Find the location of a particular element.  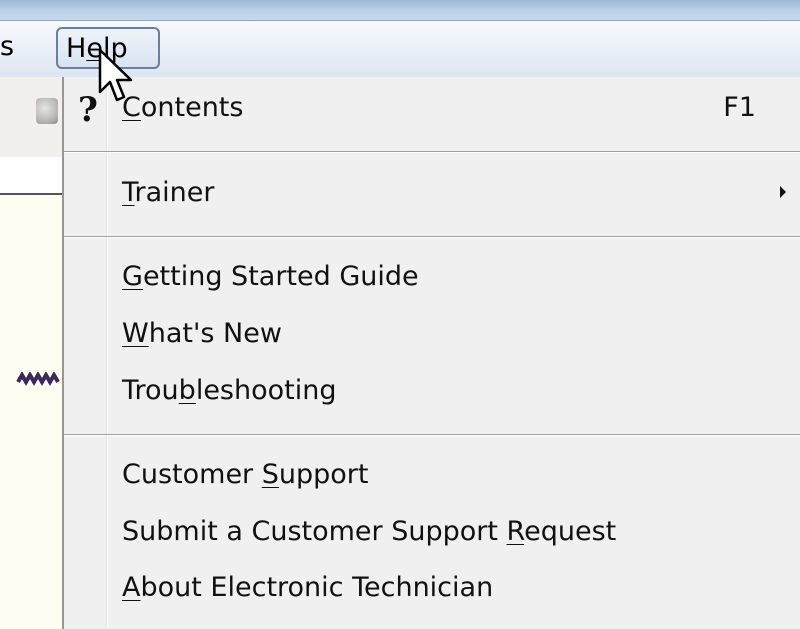

menu-item-about: About Electronic Technician is located at coordinates (432, 588).